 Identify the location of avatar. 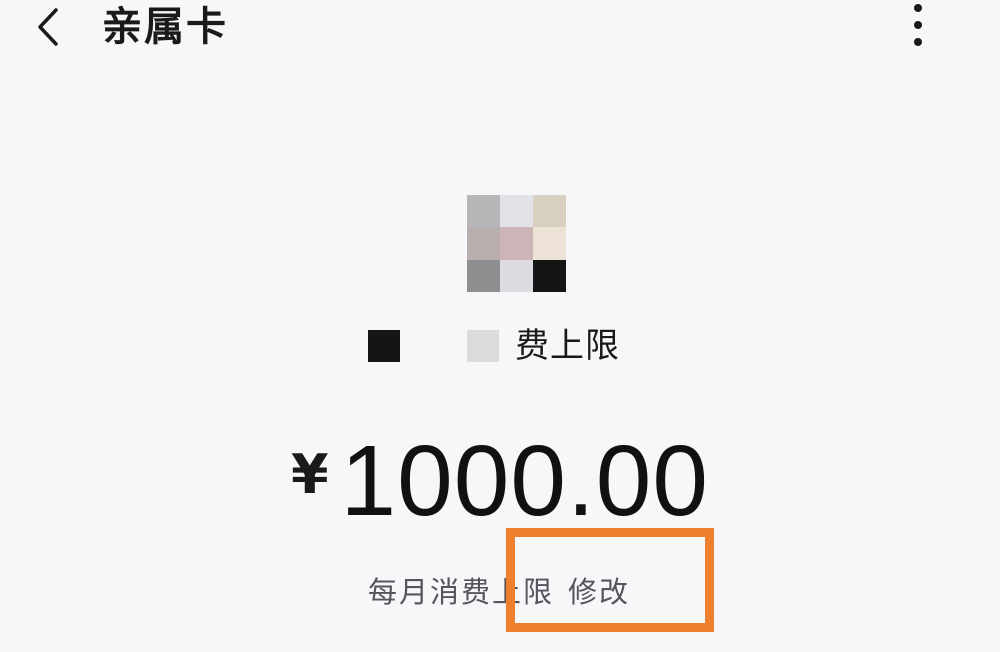
(516, 243).